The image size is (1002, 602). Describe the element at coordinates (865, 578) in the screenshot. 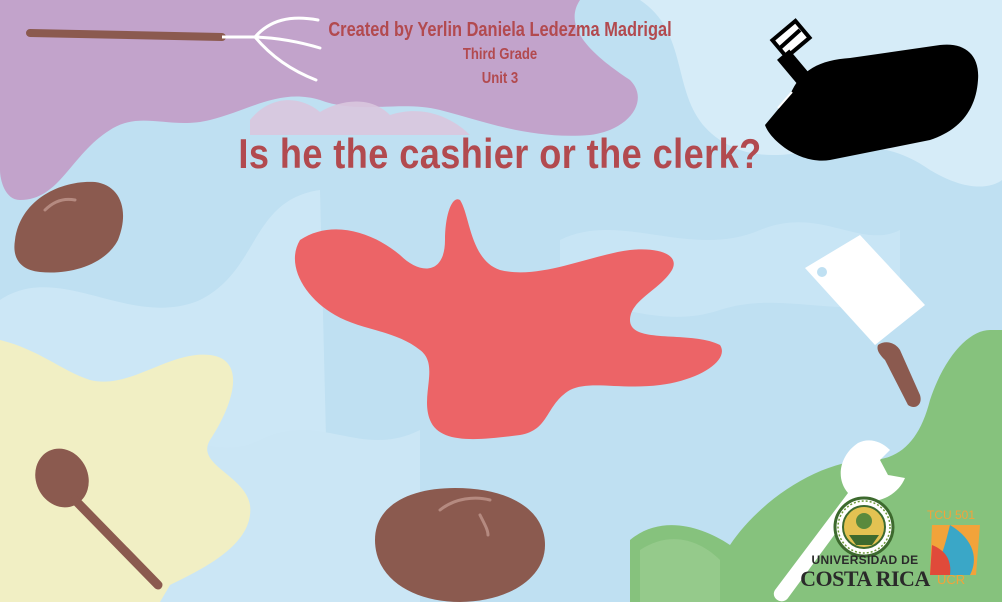

I see `university-name-line2: COSTA RICA` at that location.